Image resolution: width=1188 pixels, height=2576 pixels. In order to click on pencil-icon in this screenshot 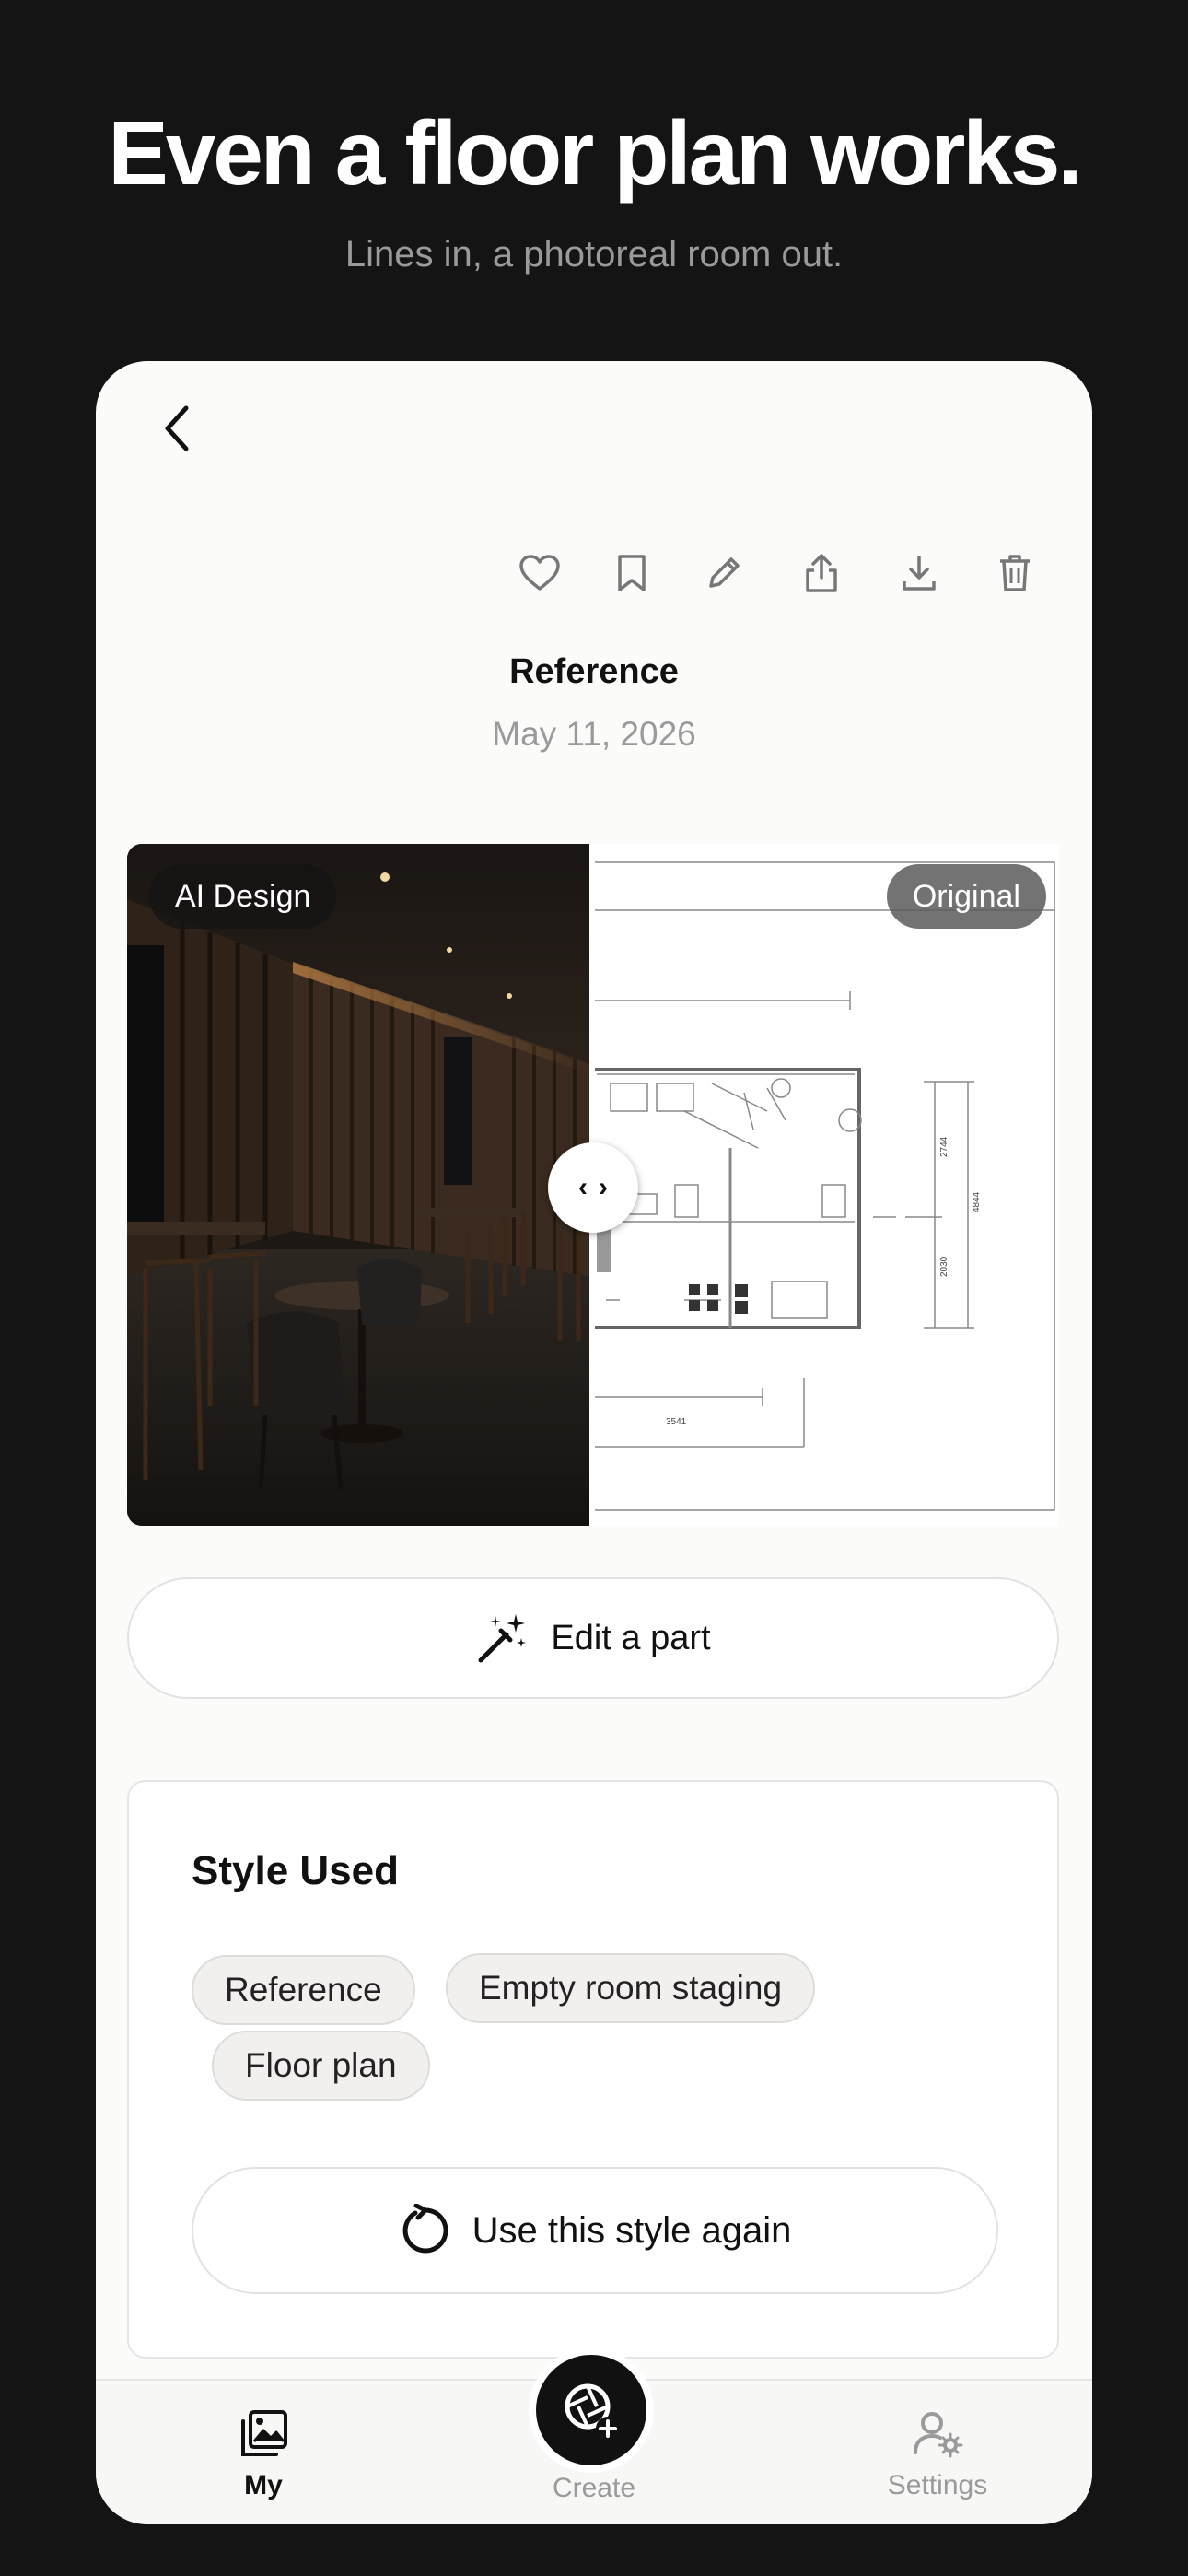, I will do `click(724, 572)`.